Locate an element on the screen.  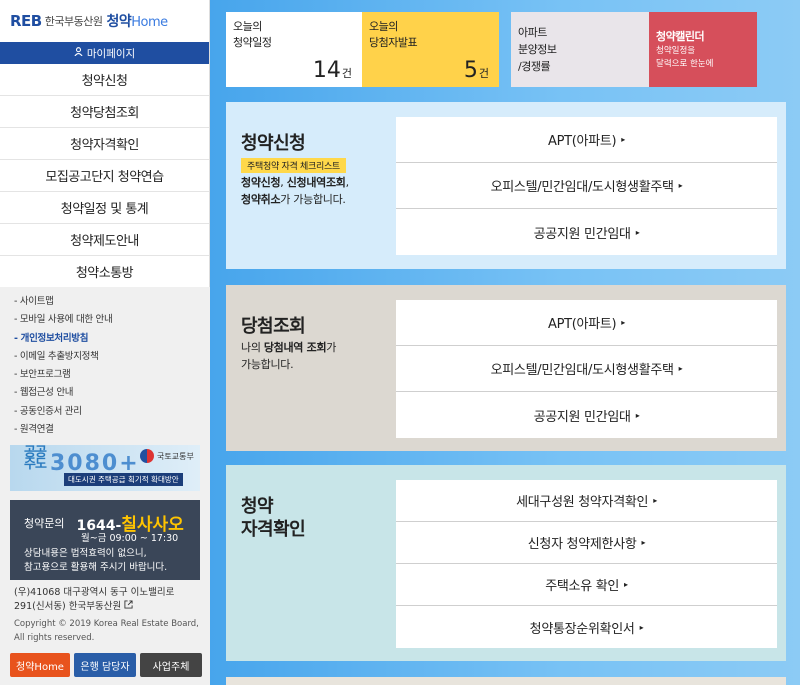
banner-caption: 대도시권 주택공급 획기적 확대방안 is located at coordinates (123, 479).